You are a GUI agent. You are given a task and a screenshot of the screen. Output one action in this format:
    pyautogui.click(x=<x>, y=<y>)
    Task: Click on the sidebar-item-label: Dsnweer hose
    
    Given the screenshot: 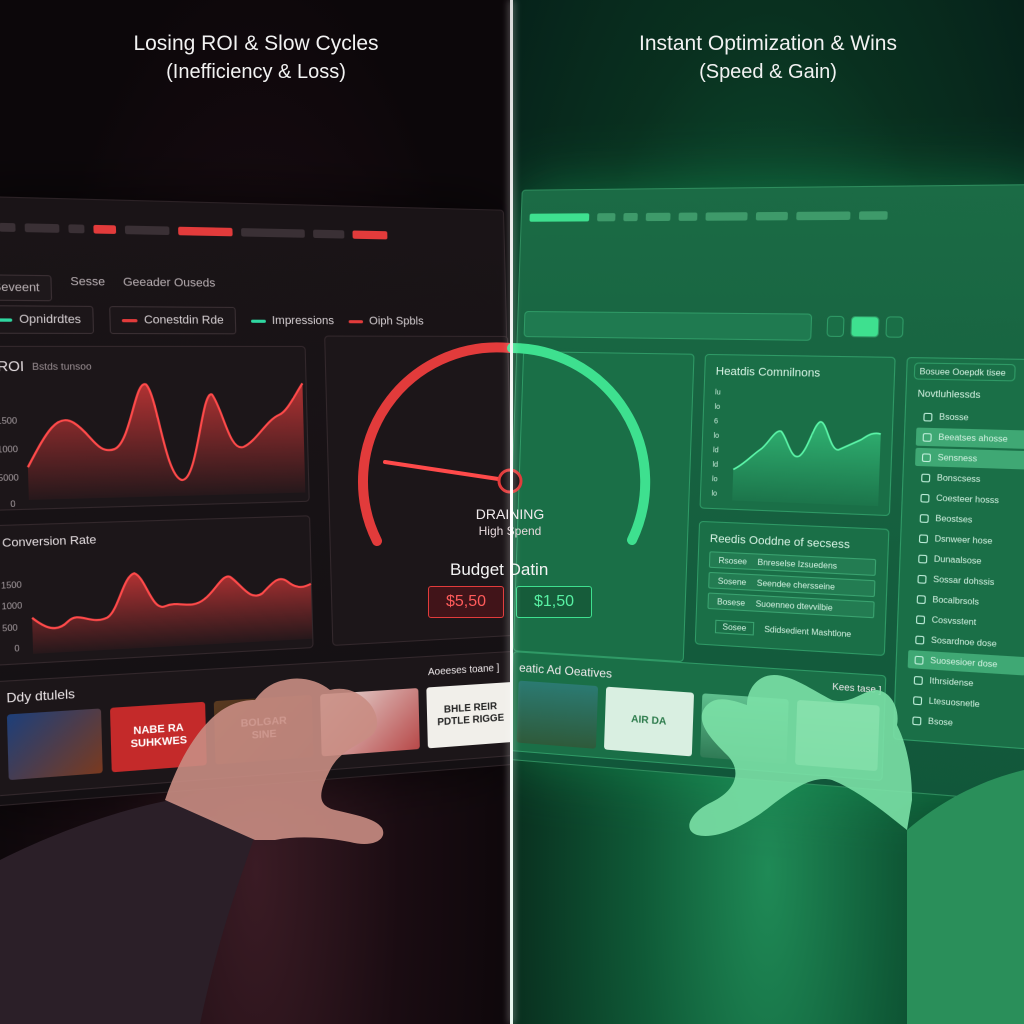 What is the action you would take?
    pyautogui.click(x=963, y=540)
    